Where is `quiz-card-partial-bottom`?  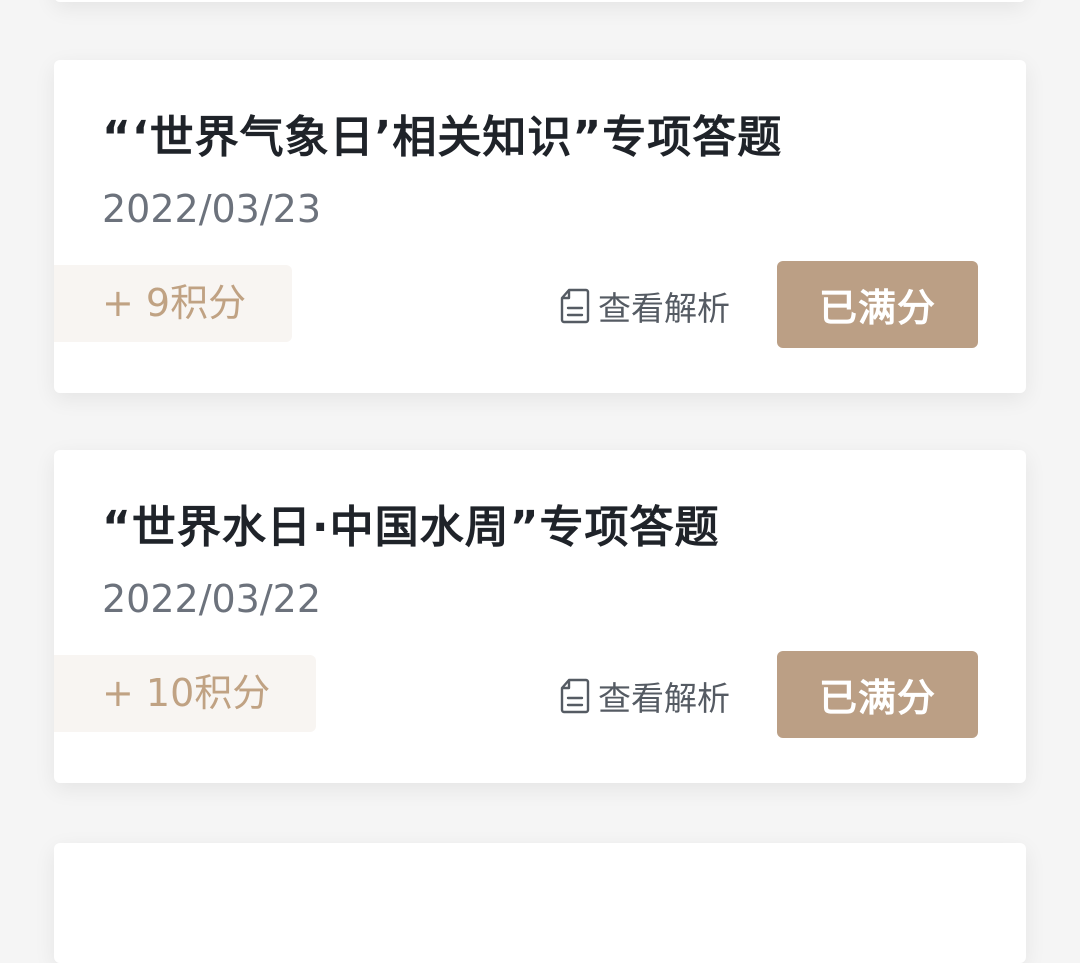 quiz-card-partial-bottom is located at coordinates (540, 903).